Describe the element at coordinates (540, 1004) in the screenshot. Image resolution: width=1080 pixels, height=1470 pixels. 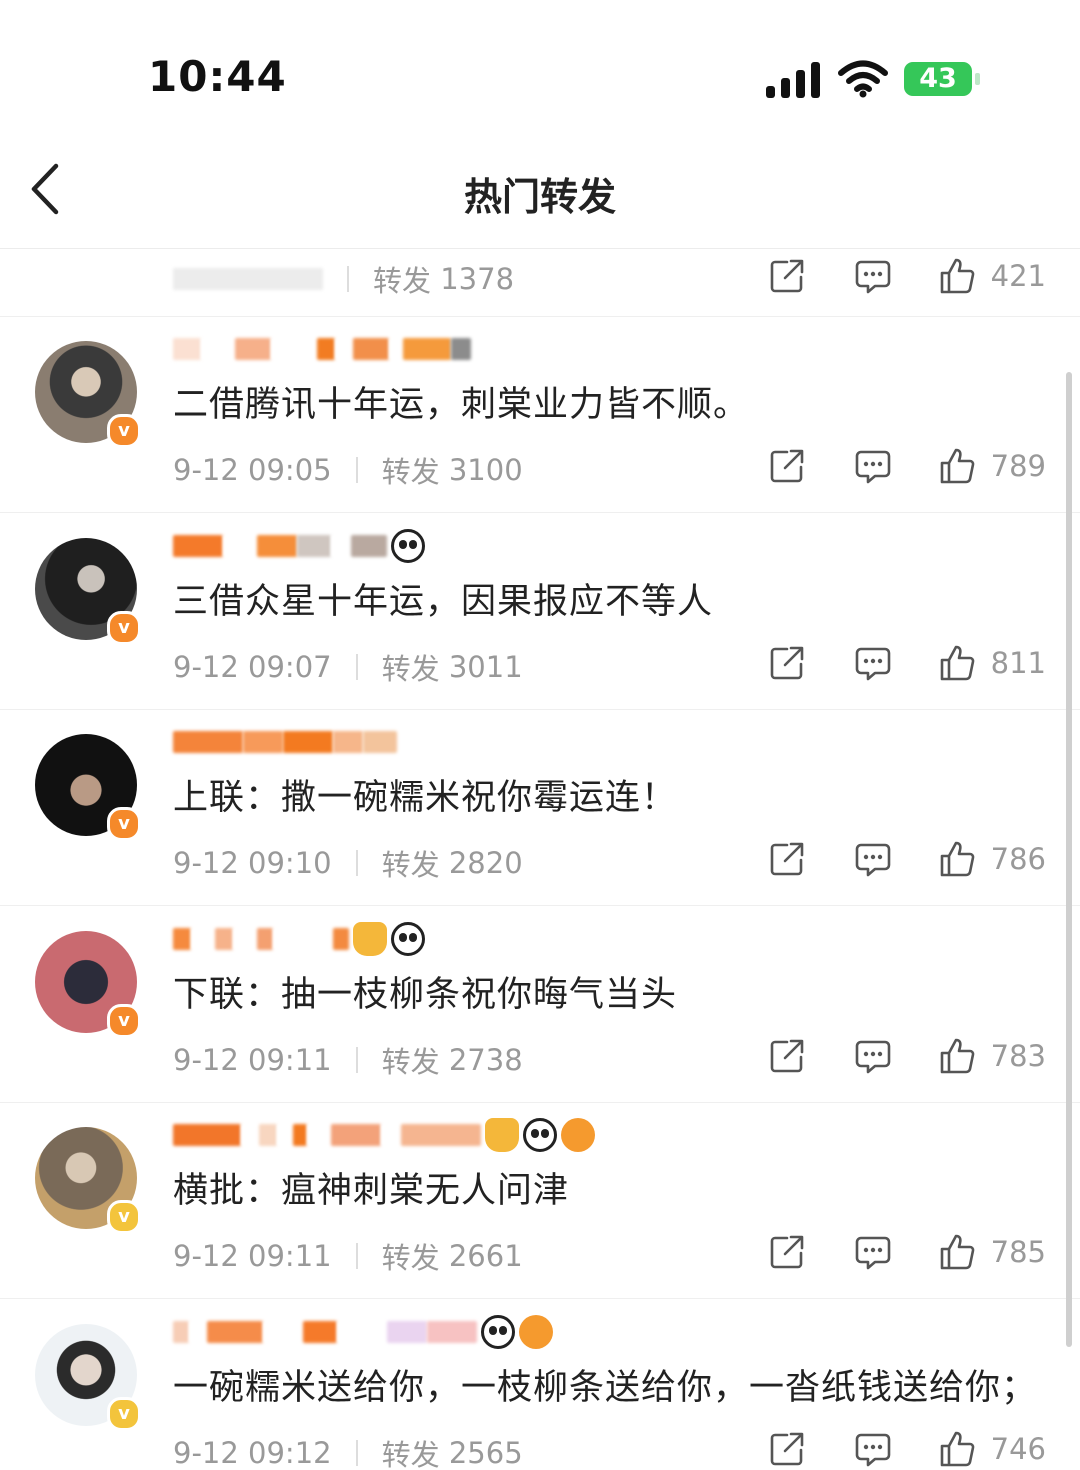
I see `list-item: v 下联：抽一枝柳条祝你晦气当头 9-12 09:11 转发 2738 783` at that location.